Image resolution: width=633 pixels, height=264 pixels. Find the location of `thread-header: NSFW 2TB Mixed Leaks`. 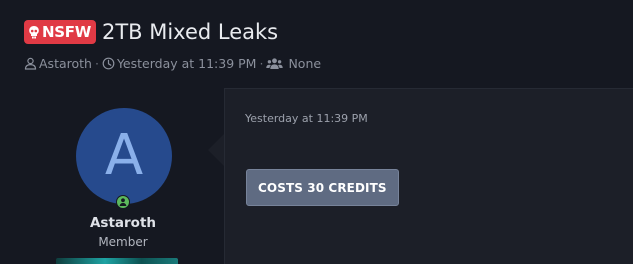

thread-header: NSFW 2TB Mixed Leaks is located at coordinates (151, 32).